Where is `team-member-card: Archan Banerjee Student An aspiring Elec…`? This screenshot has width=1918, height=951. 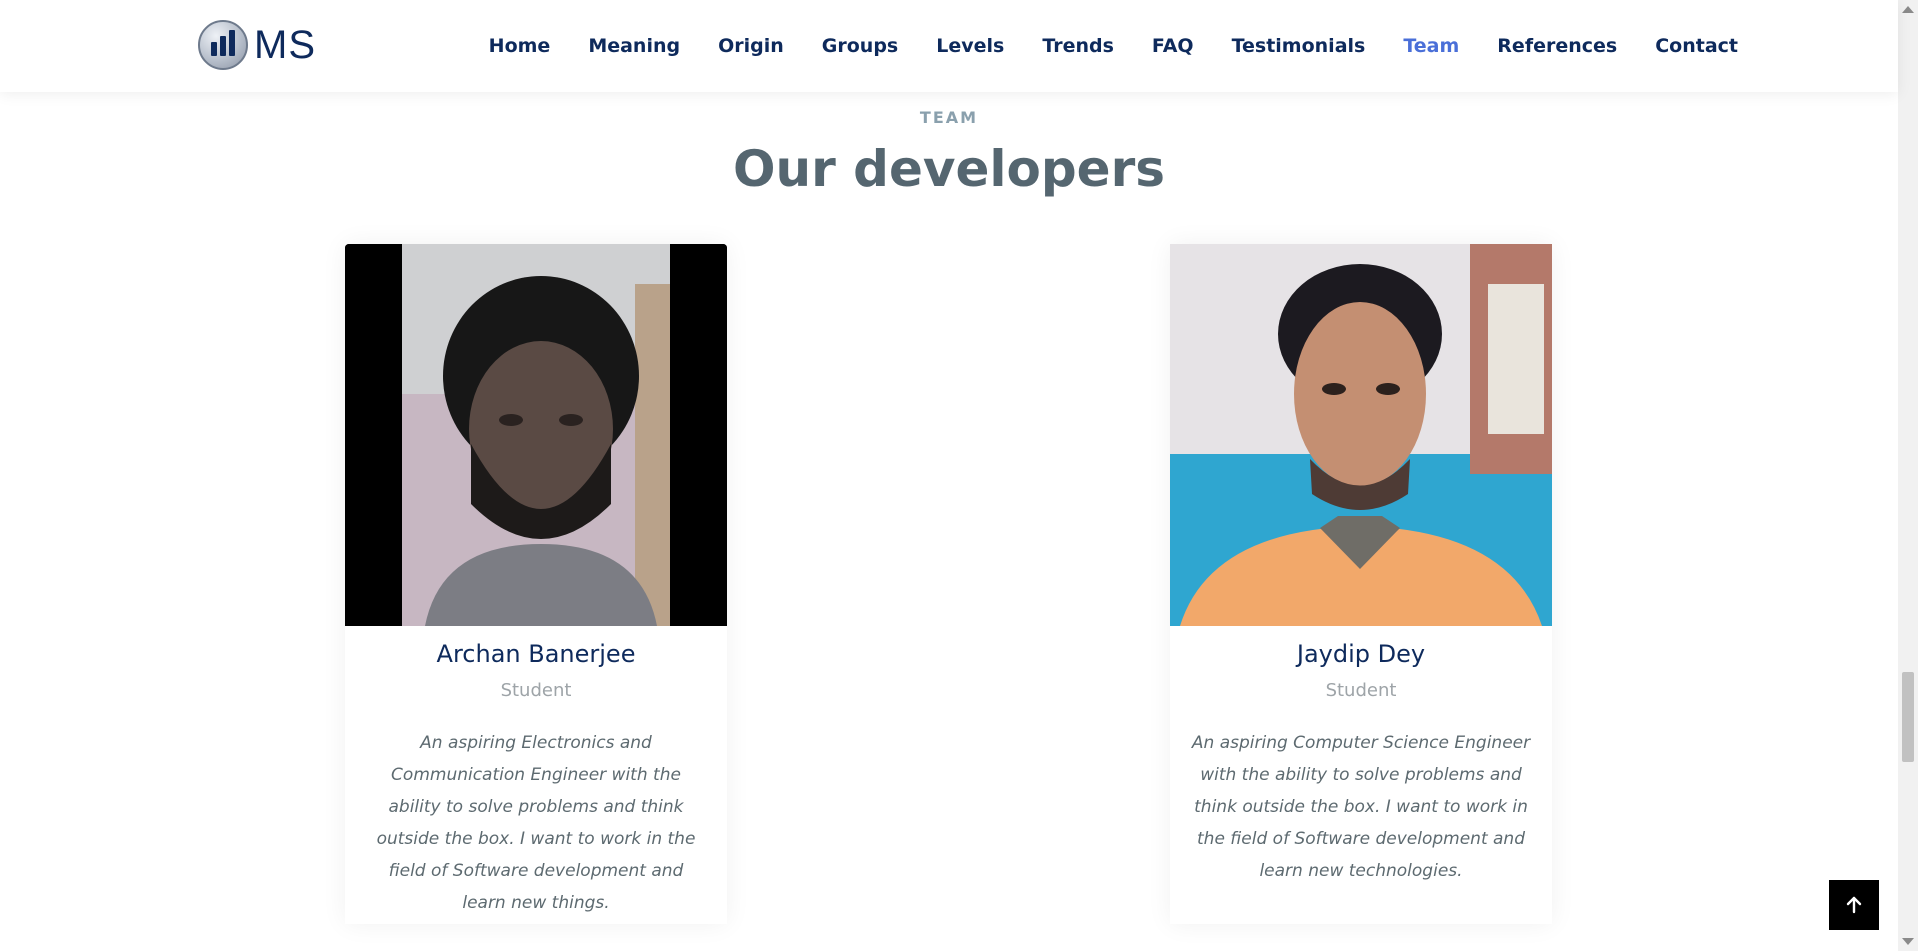
team-member-card: Archan Banerjee Student An aspiring Elec… is located at coordinates (536, 584).